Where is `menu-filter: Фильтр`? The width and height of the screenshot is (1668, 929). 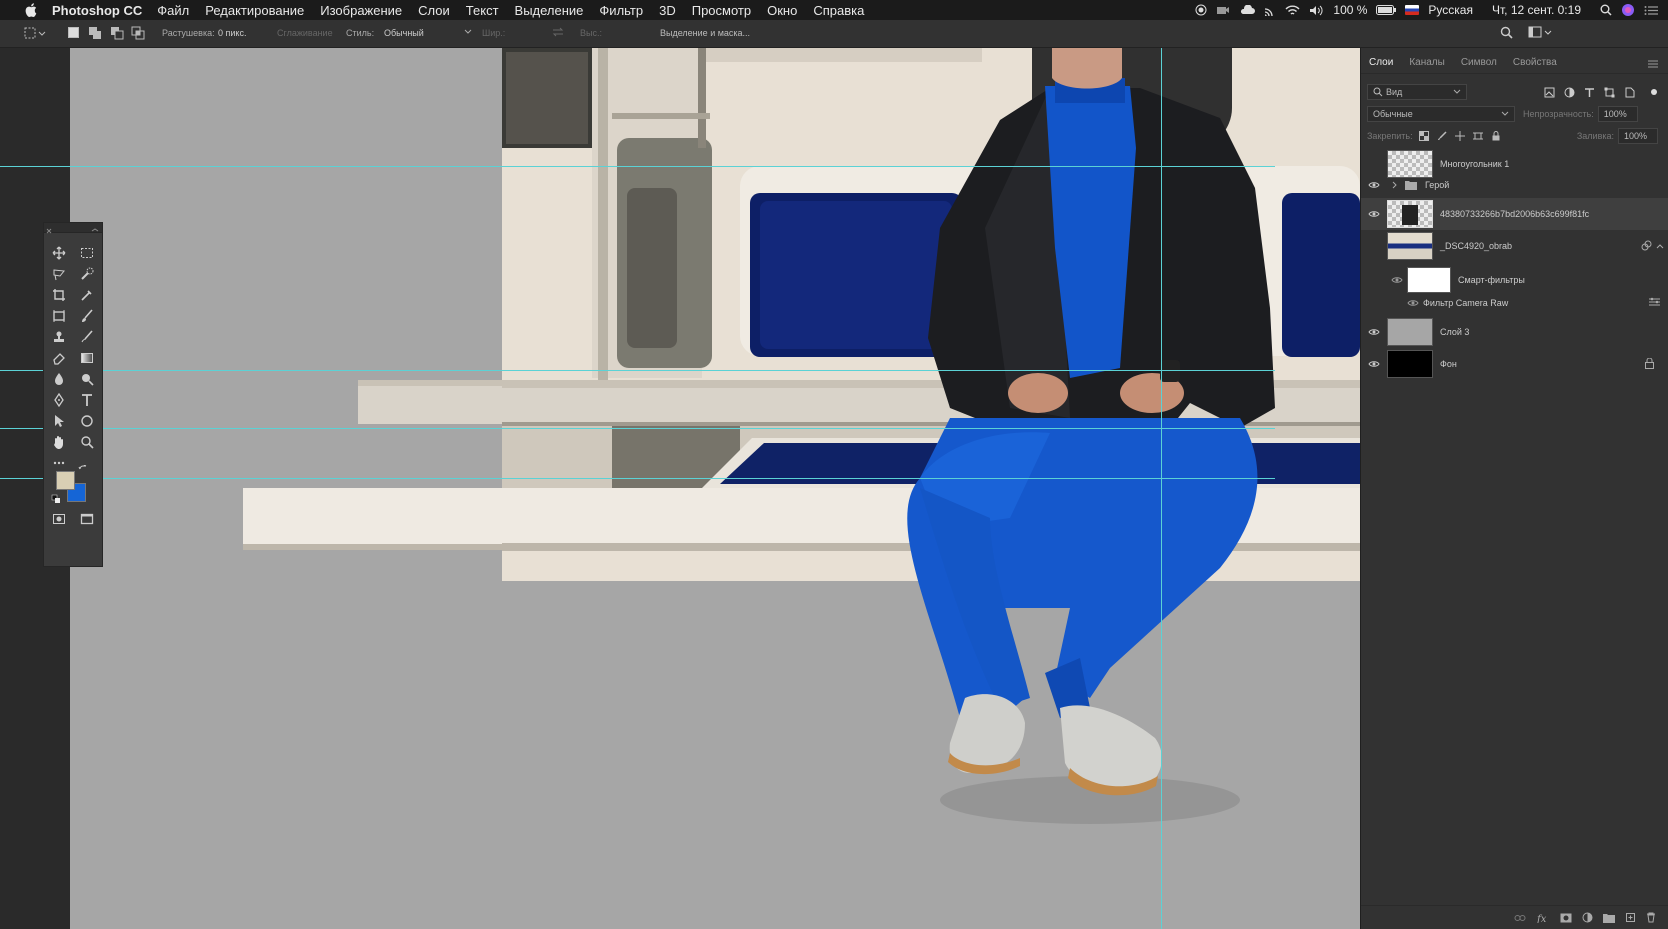 menu-filter: Фильтр is located at coordinates (621, 10).